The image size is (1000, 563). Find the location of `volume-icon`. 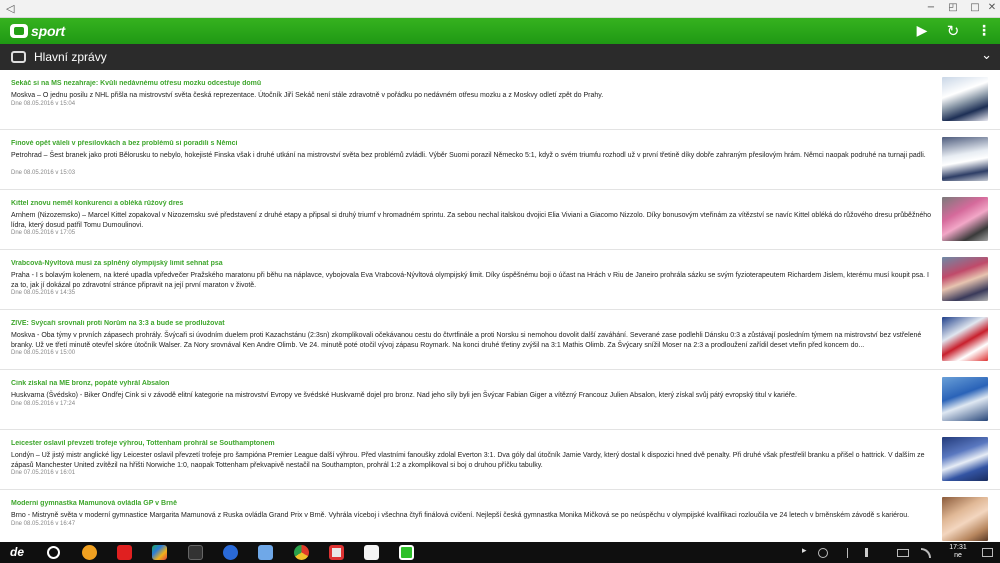

volume-icon is located at coordinates (872, 552).